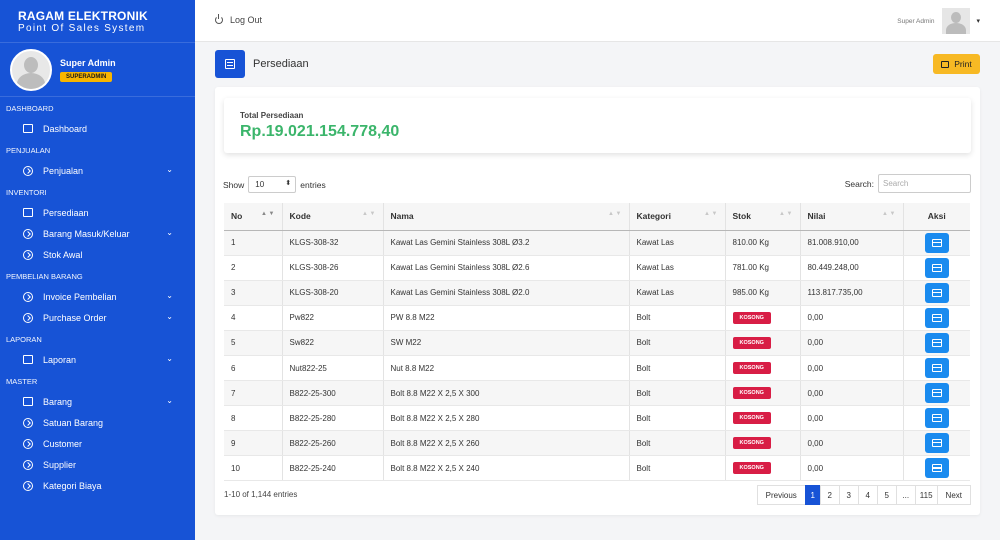 Image resolution: width=1000 pixels, height=540 pixels. I want to click on column-header-no: No ▲ ▼, so click(253, 217).